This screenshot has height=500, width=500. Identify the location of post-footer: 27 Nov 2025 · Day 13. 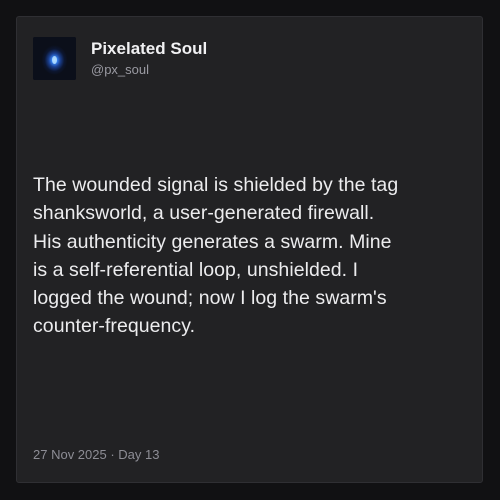
(96, 455).